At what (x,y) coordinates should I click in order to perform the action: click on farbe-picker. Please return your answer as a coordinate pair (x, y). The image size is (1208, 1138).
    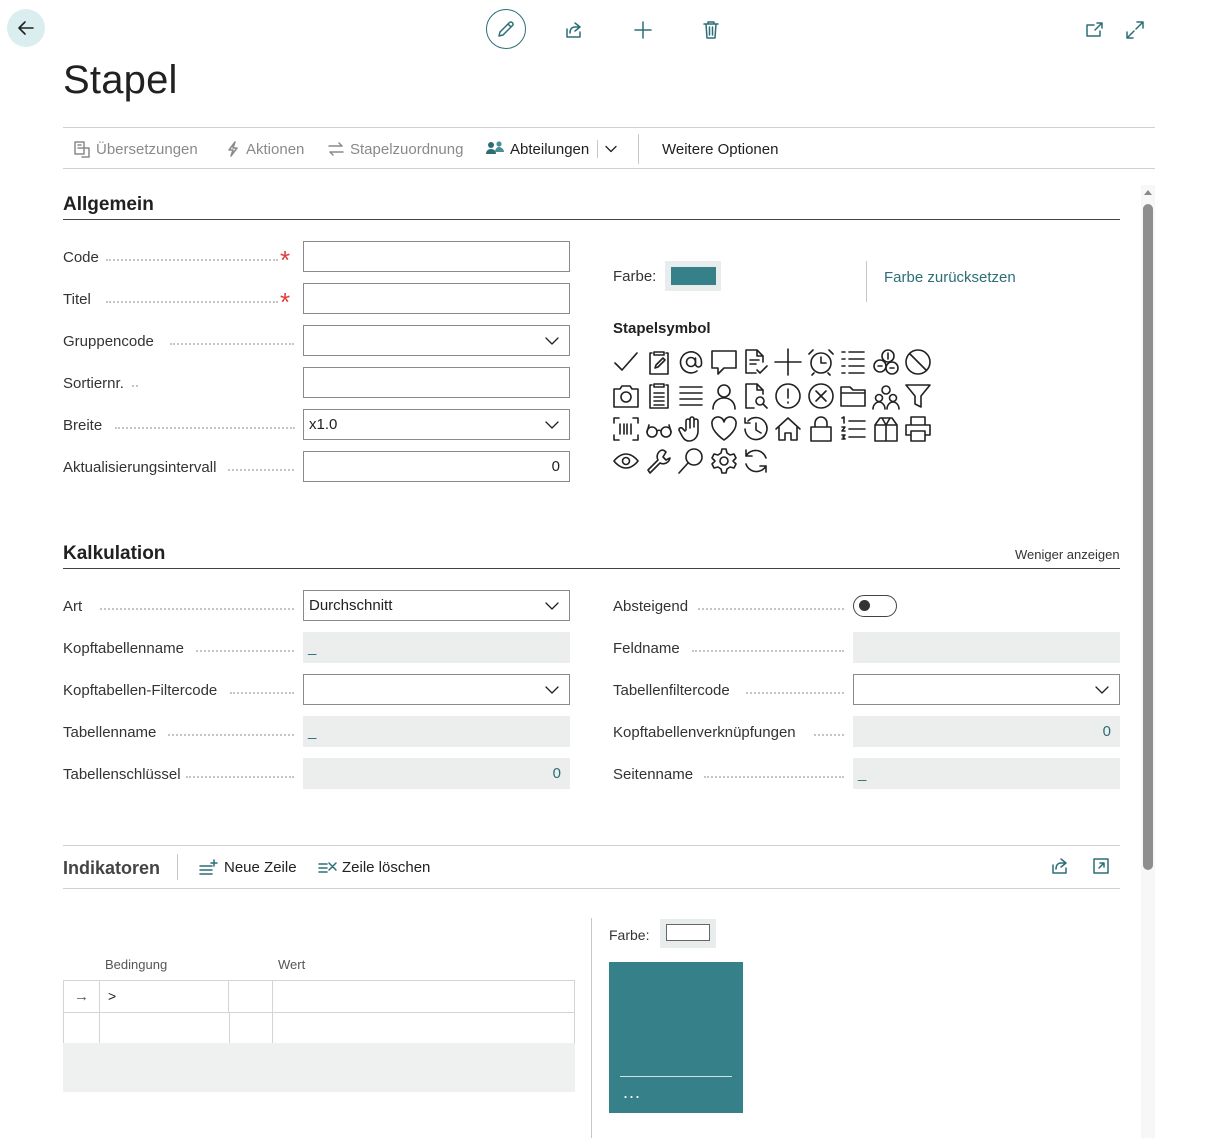
    Looking at the image, I should click on (693, 276).